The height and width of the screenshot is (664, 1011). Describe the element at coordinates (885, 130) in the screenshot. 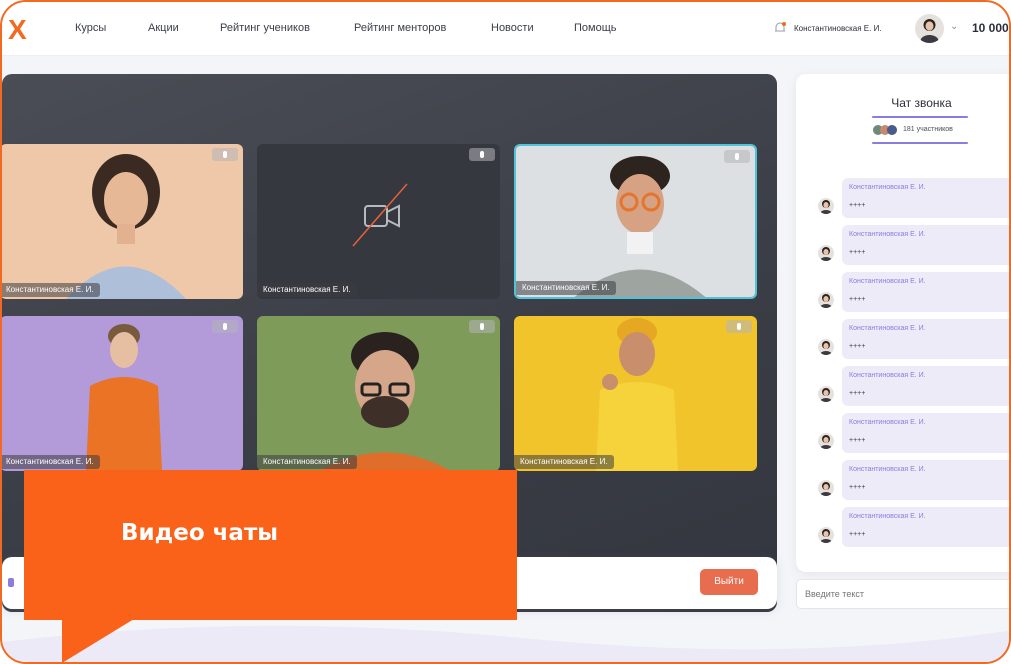

I see `participants-avatars-icon` at that location.